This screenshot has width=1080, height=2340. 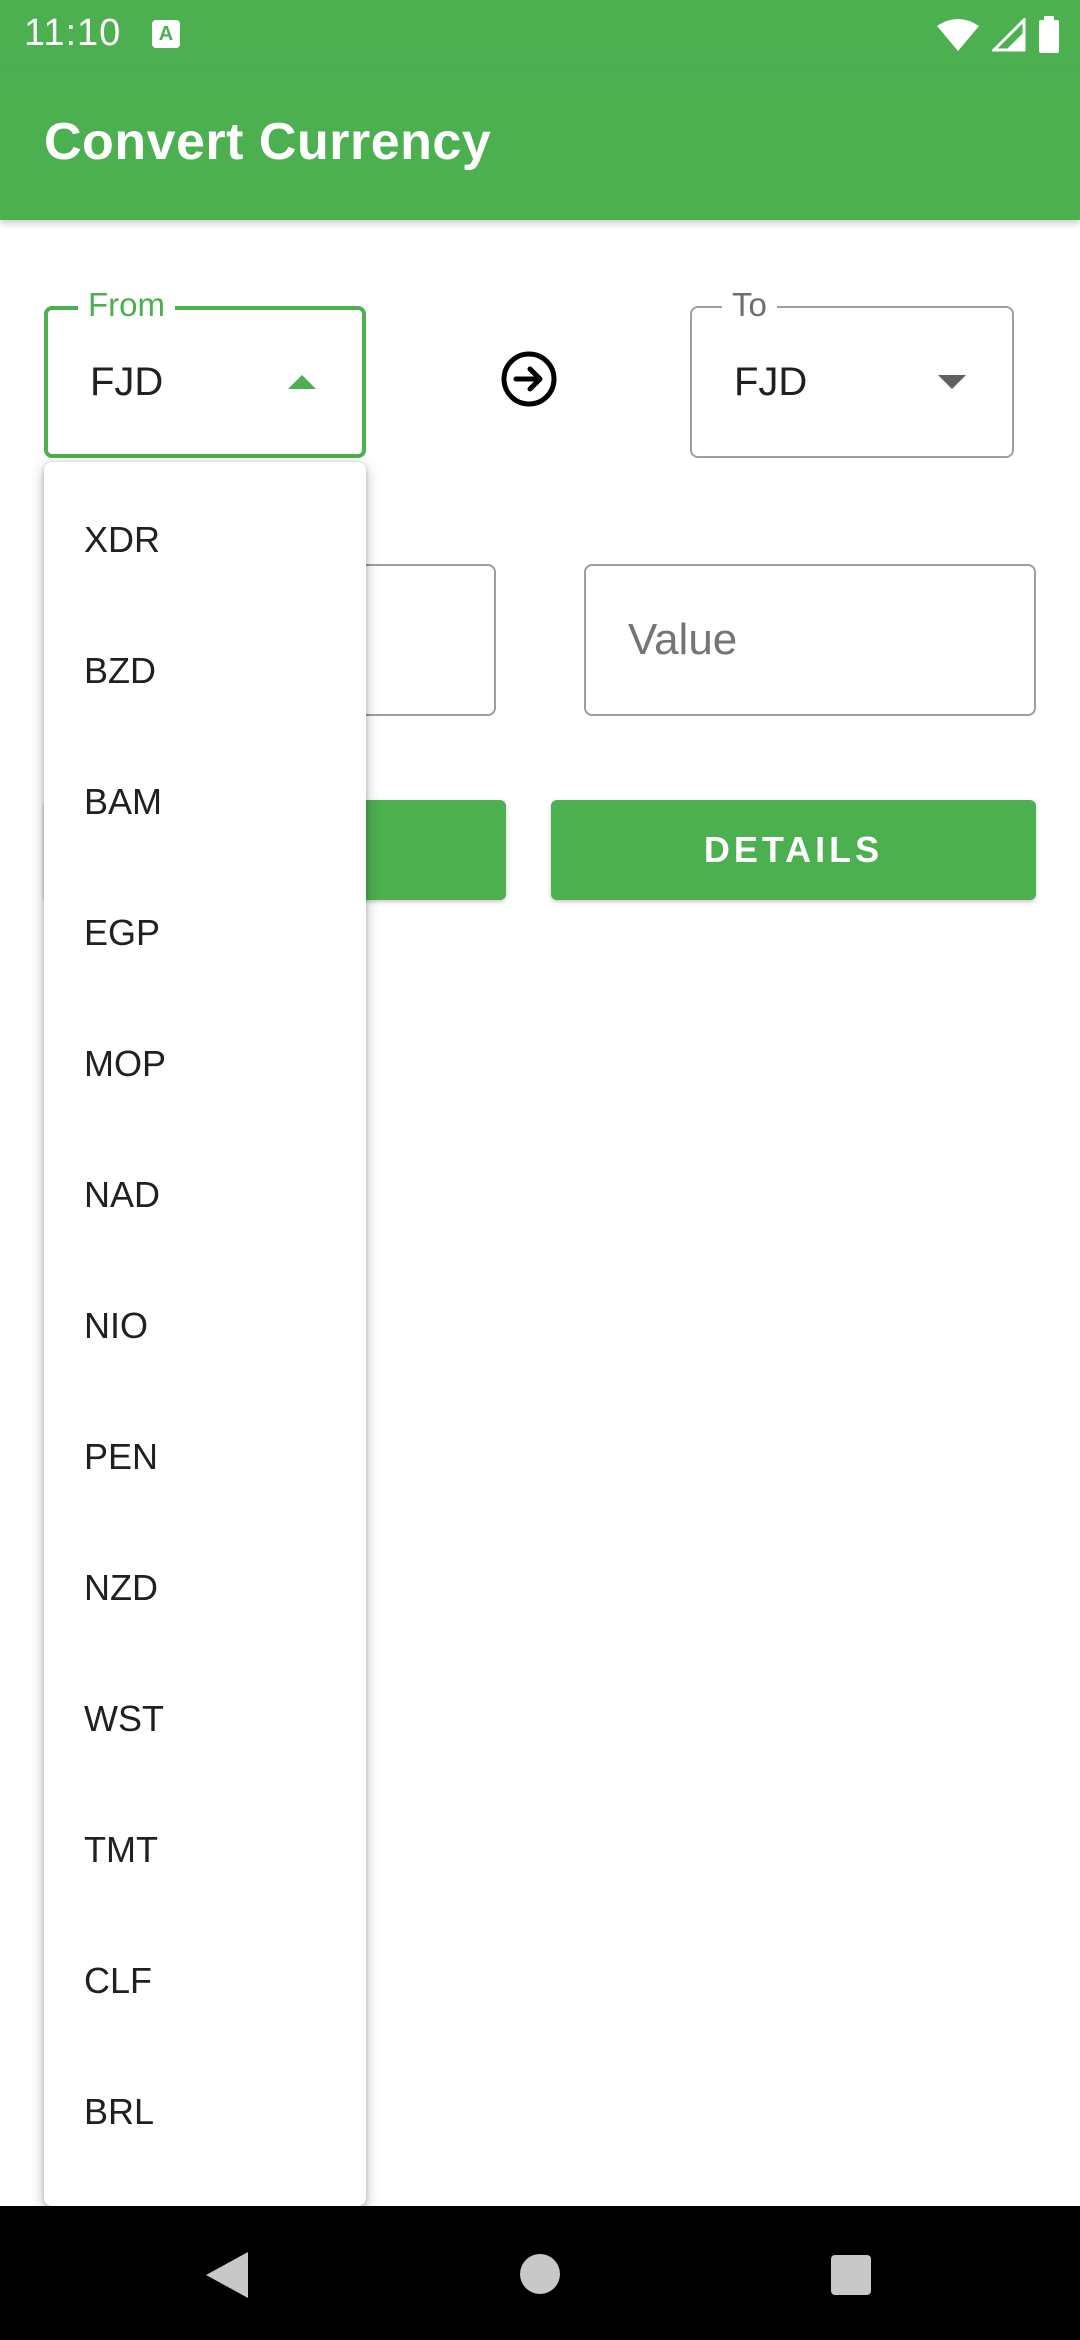 I want to click on details-button: DETAILS, so click(x=793, y=850).